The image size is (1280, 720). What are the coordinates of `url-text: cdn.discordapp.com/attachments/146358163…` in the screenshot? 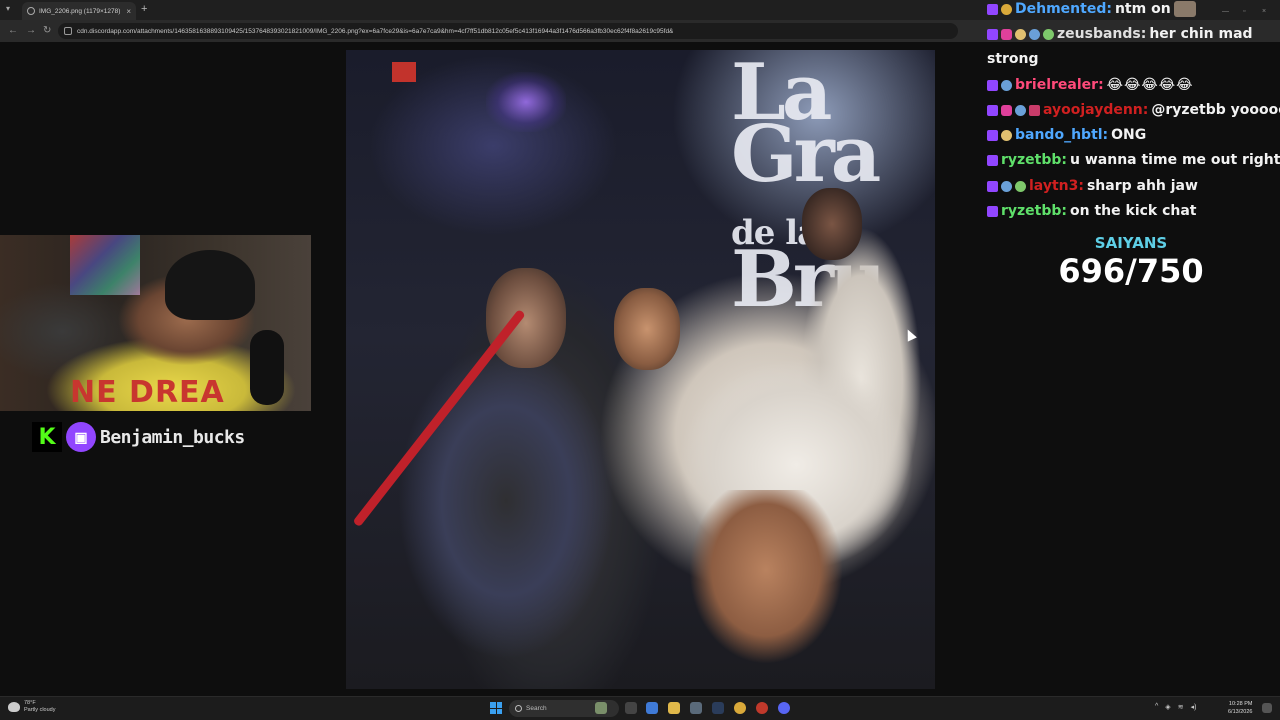 It's located at (375, 31).